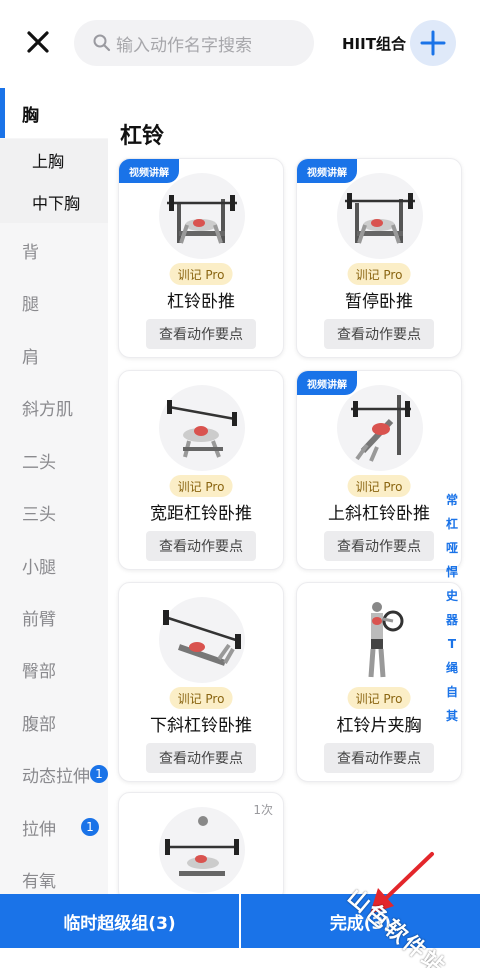  Describe the element at coordinates (201, 726) in the screenshot. I see `exercise-name: 下斜杠铃卧推` at that location.